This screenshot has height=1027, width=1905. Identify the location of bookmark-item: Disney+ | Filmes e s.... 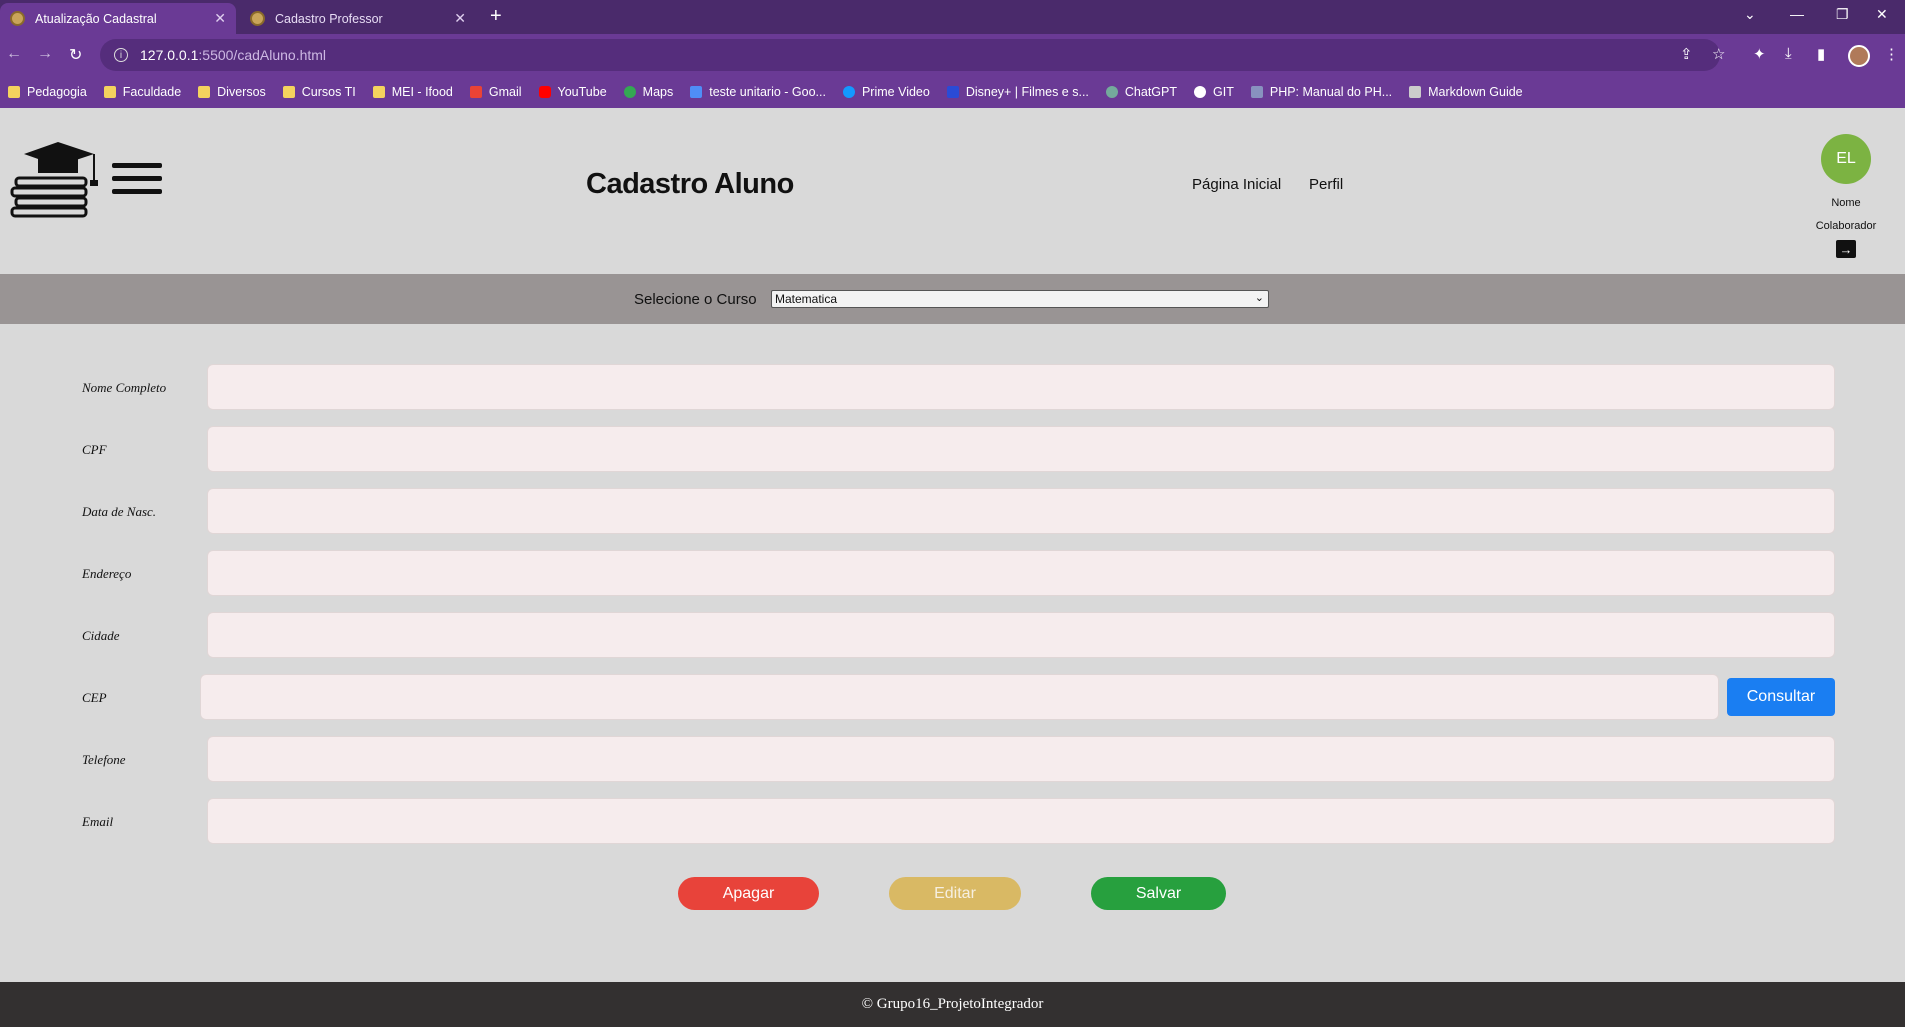
(1017, 92).